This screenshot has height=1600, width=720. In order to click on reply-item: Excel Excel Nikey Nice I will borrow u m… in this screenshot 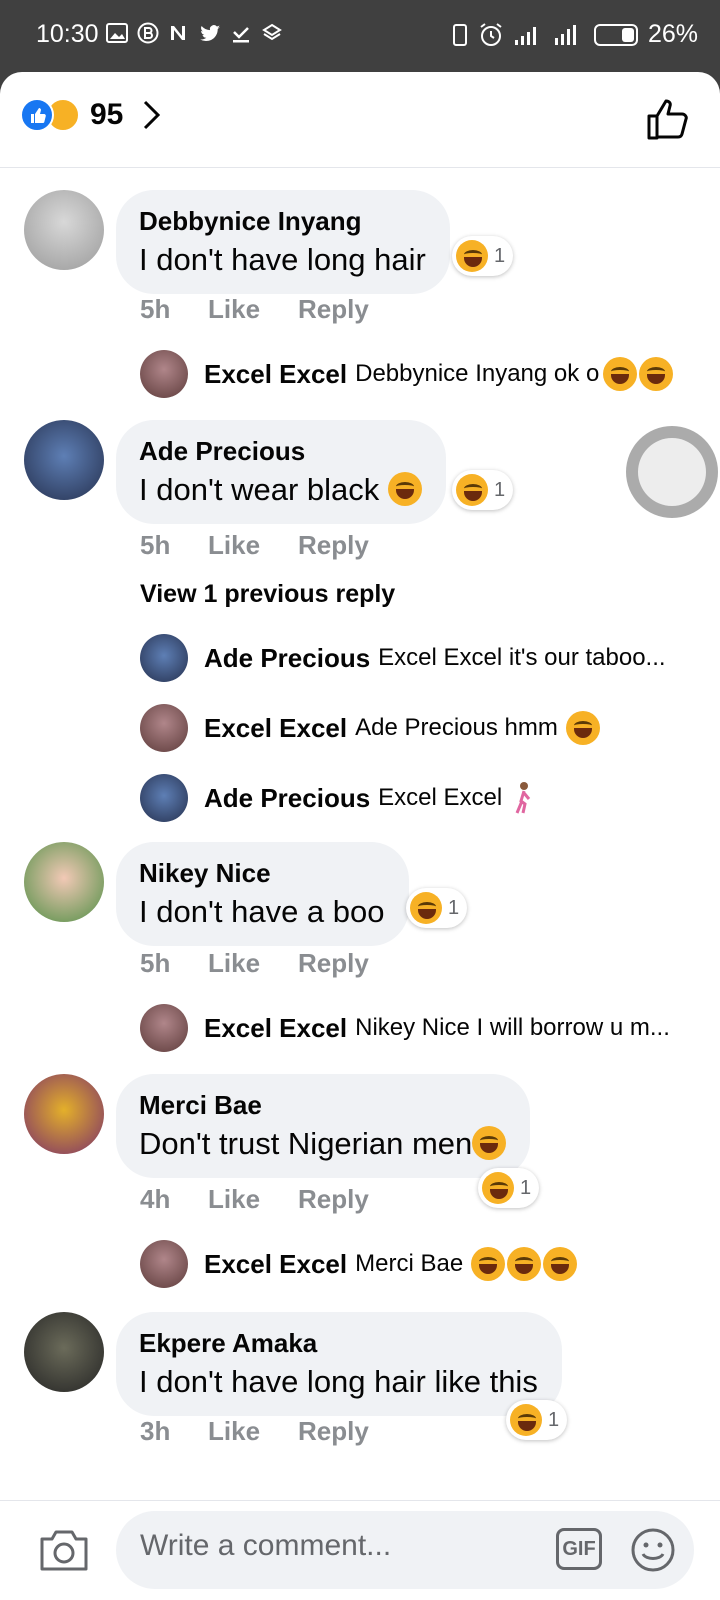, I will do `click(405, 1028)`.